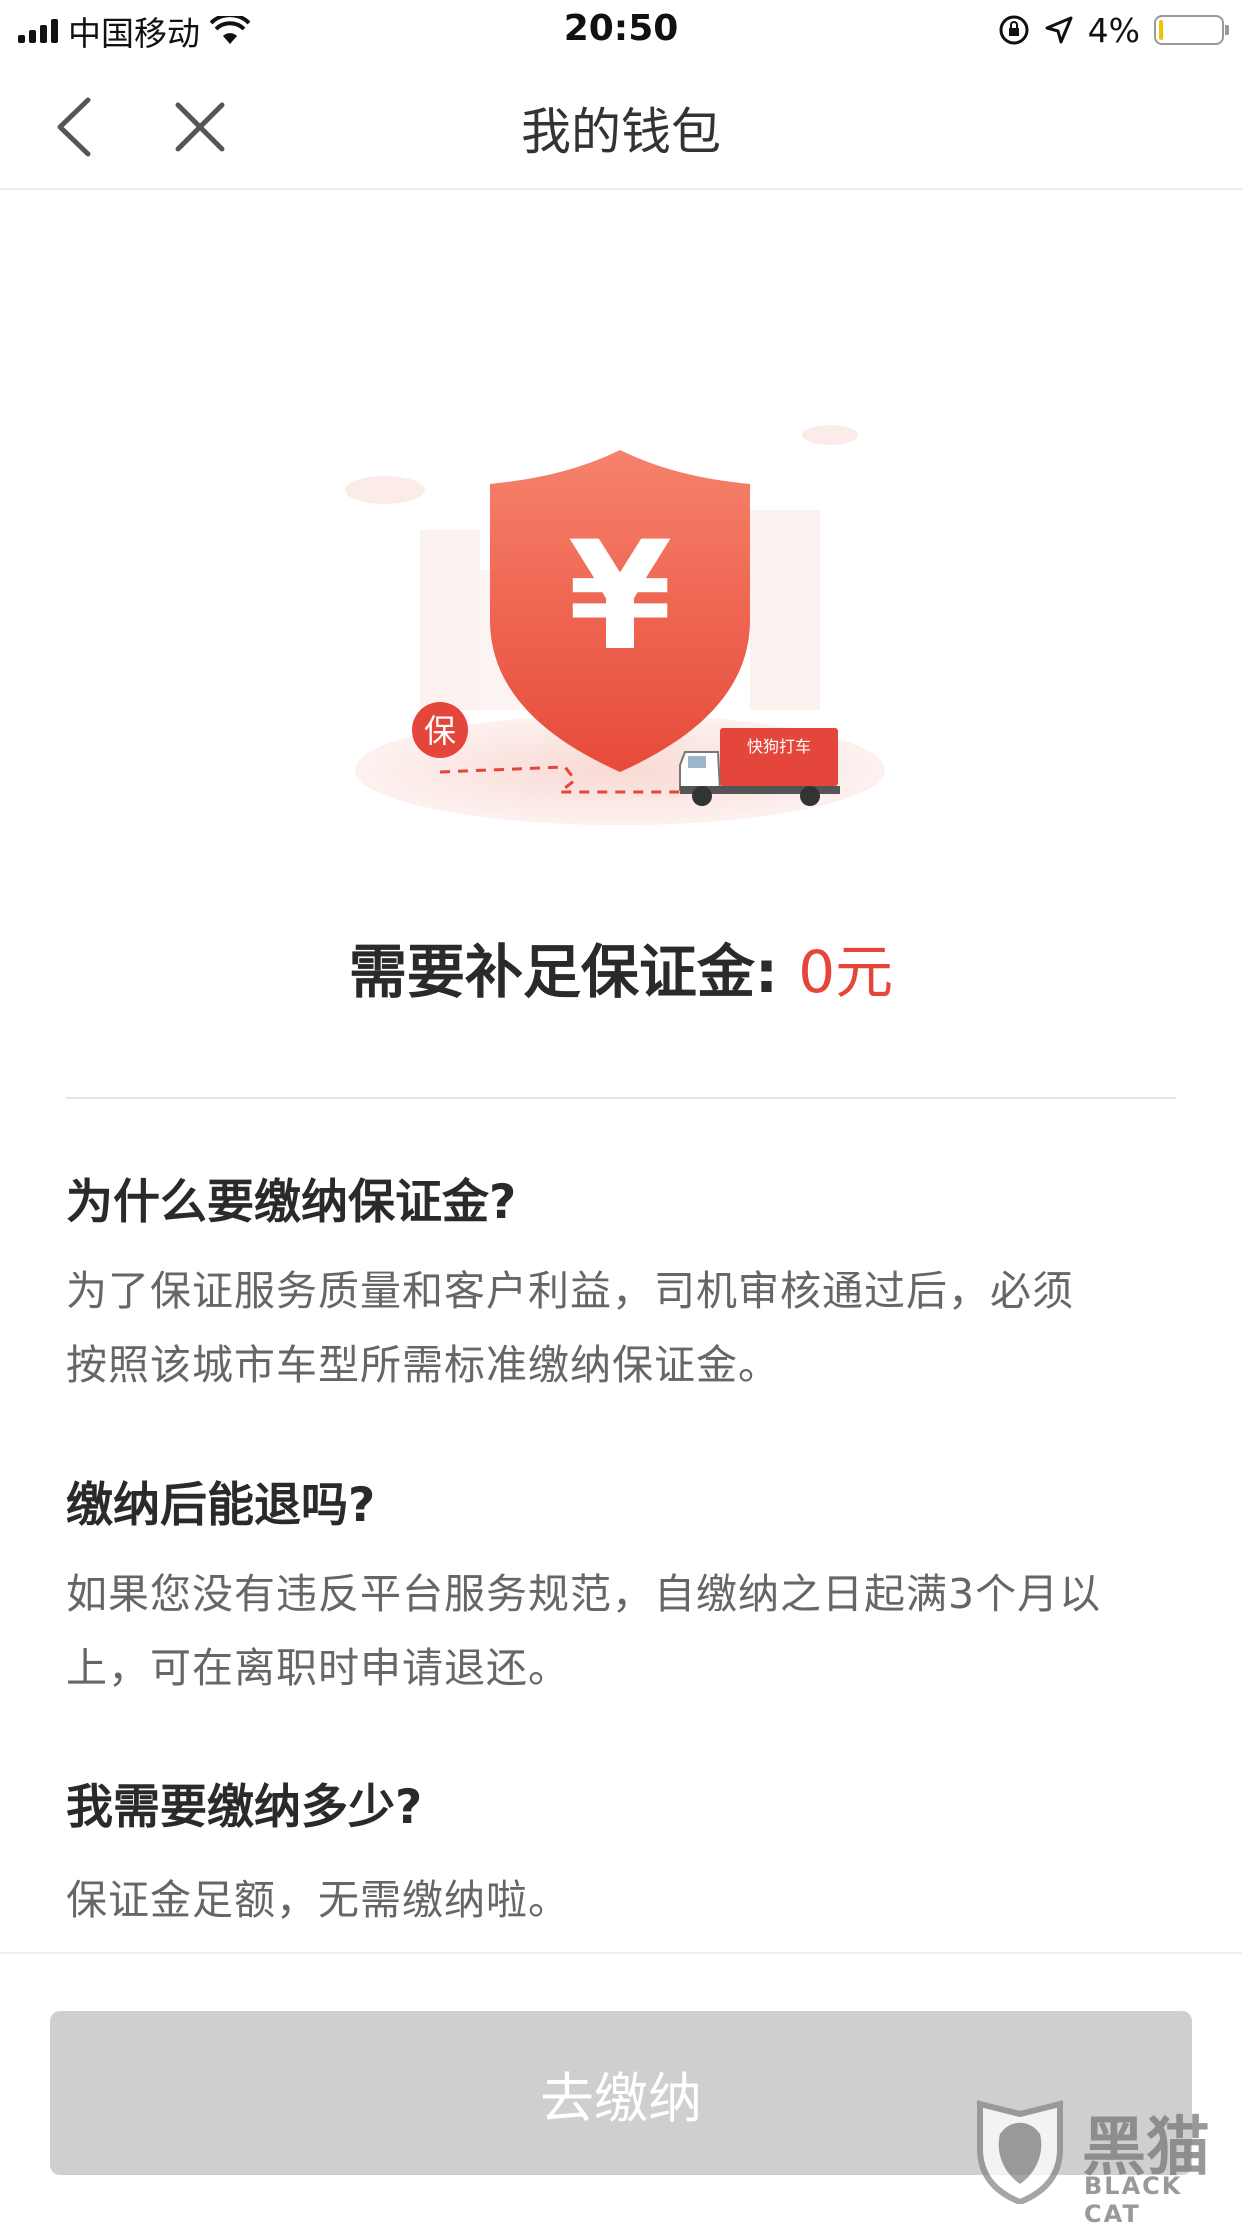  I want to click on orientation-lock-icon, so click(1014, 30).